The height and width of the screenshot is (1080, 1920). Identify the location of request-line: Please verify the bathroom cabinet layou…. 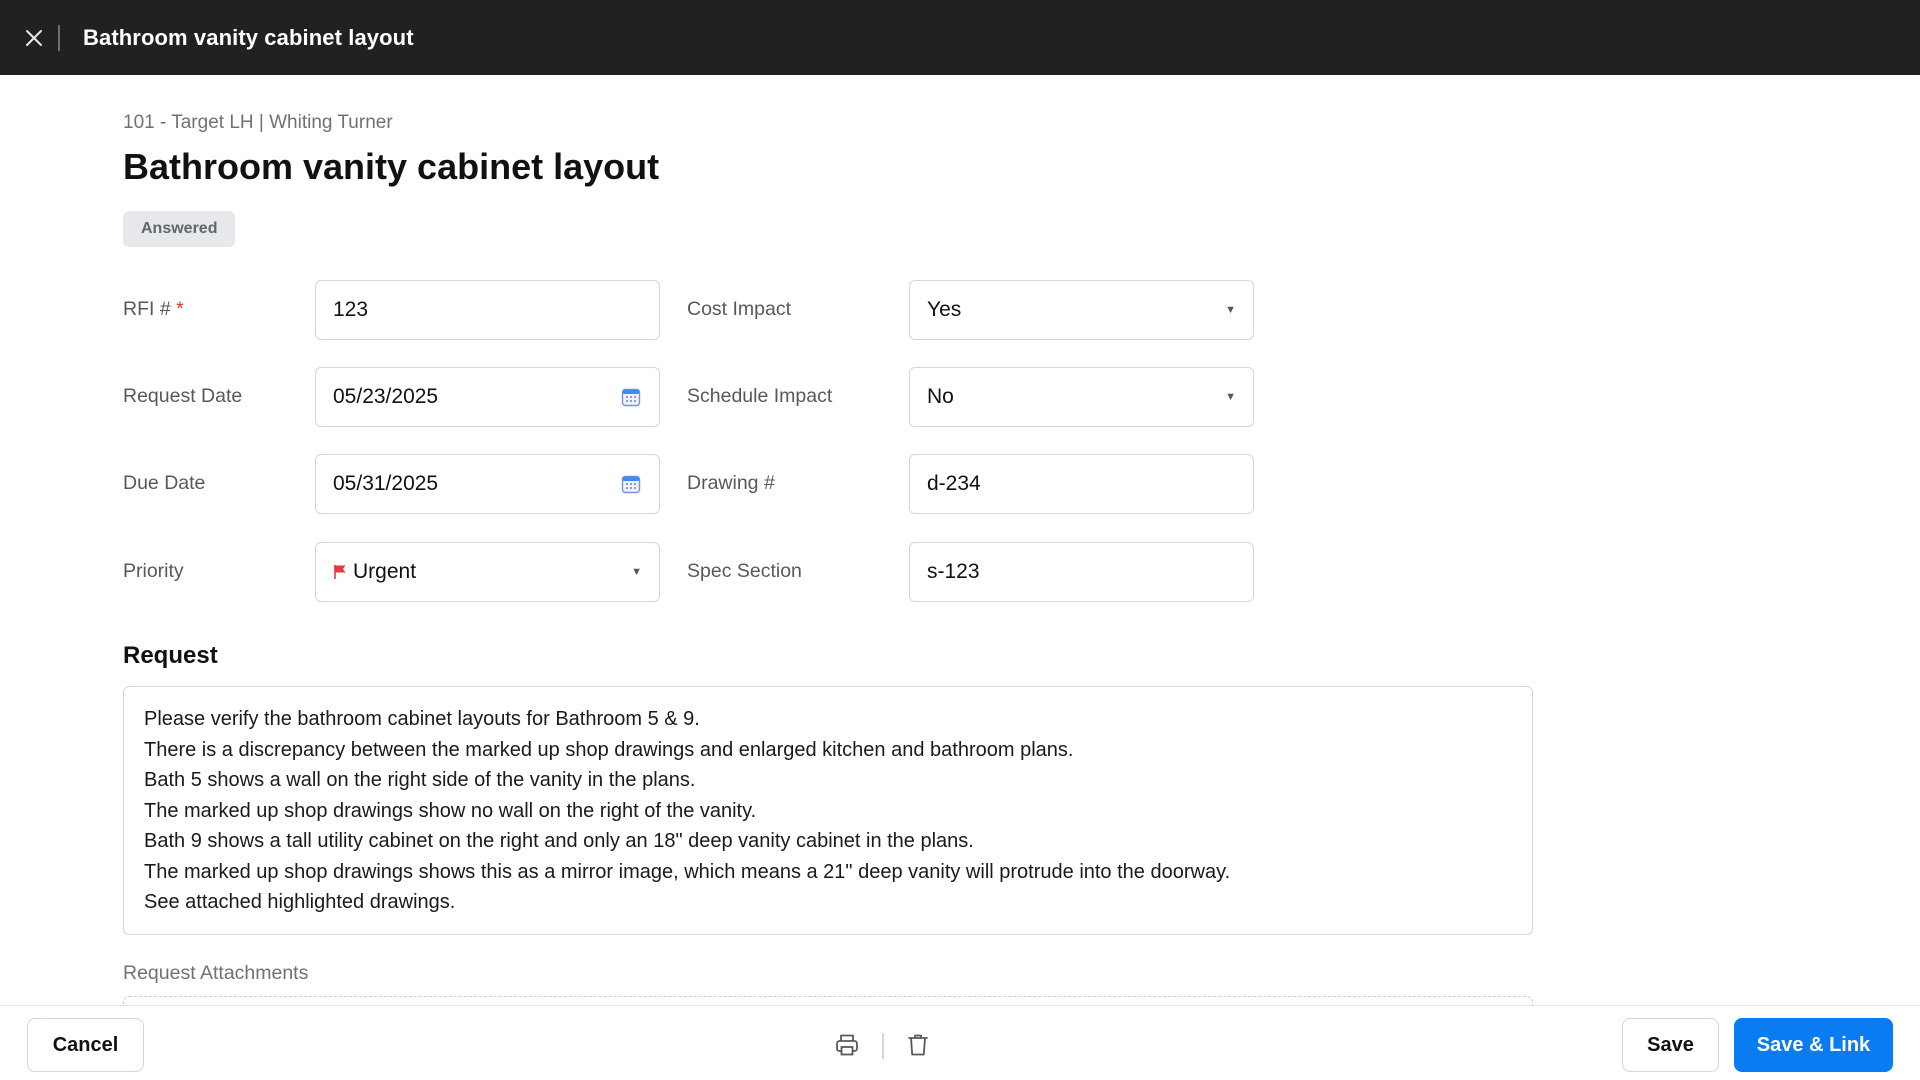
(422, 719).